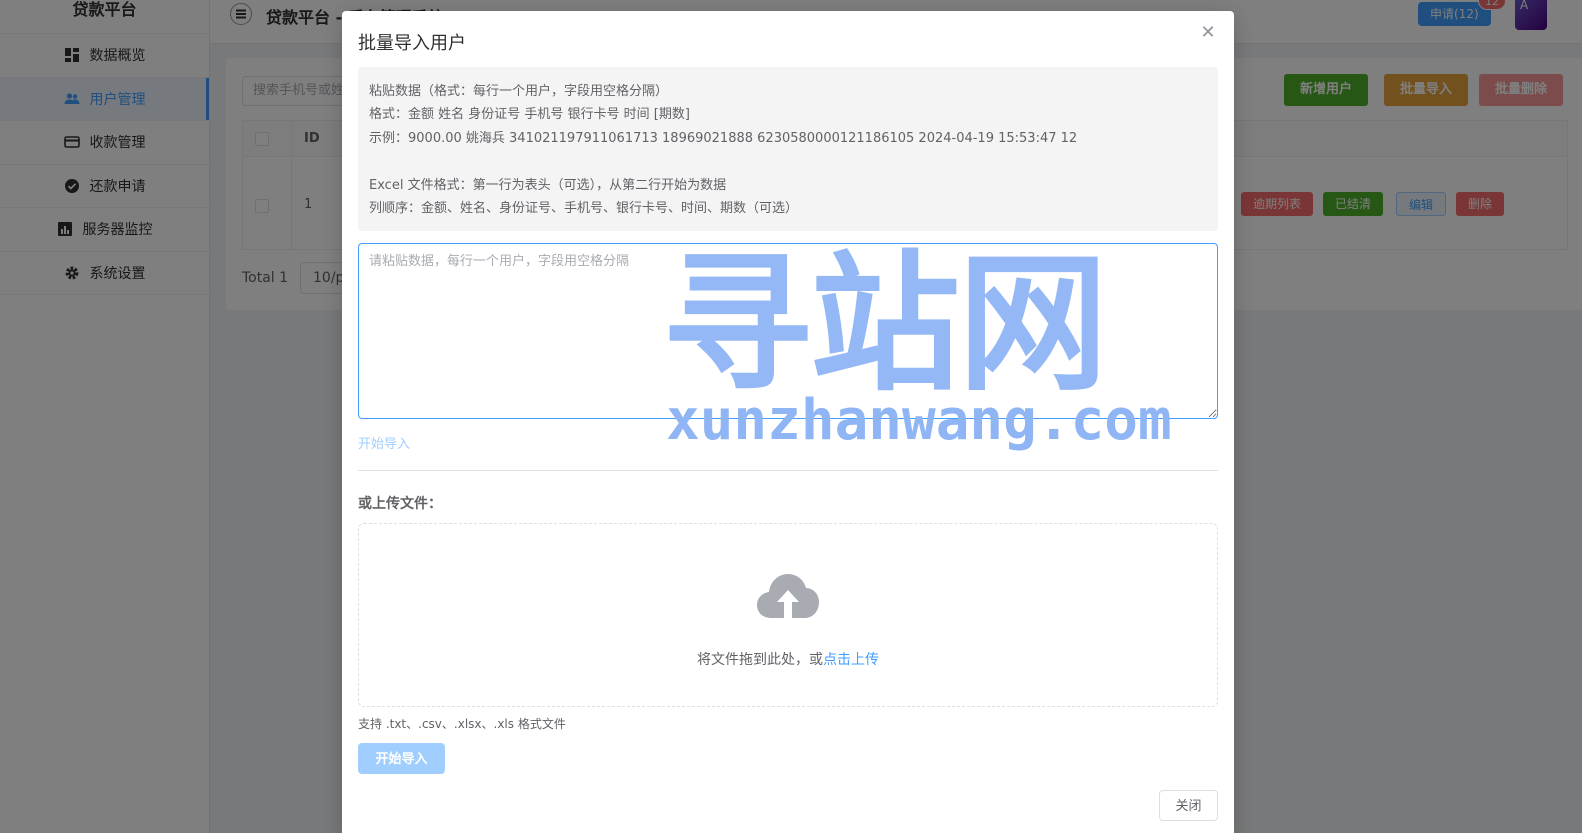 This screenshot has width=1582, height=833. What do you see at coordinates (400, 504) in the screenshot?
I see `upload-label: 或上传文件：` at bounding box center [400, 504].